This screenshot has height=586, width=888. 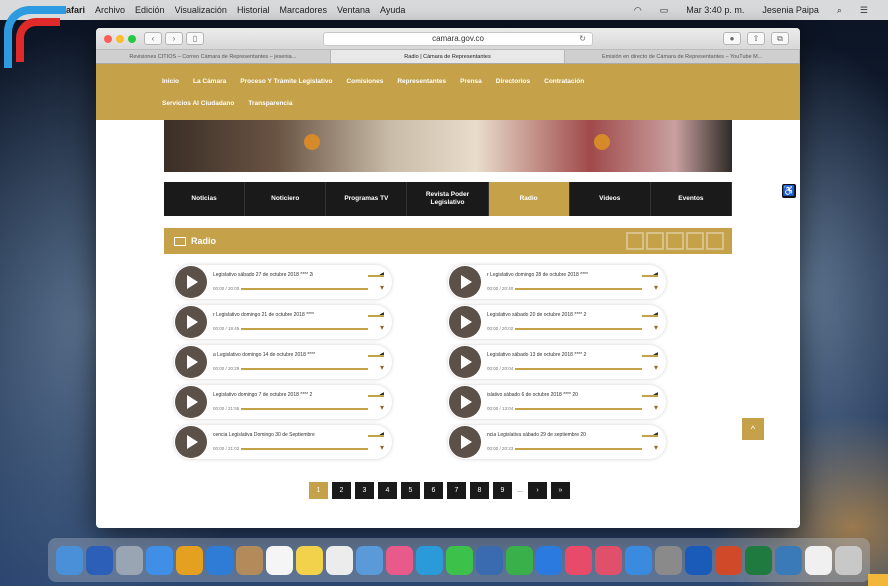 What do you see at coordinates (610, 199) in the screenshot?
I see `subnav-videos: Videos` at bounding box center [610, 199].